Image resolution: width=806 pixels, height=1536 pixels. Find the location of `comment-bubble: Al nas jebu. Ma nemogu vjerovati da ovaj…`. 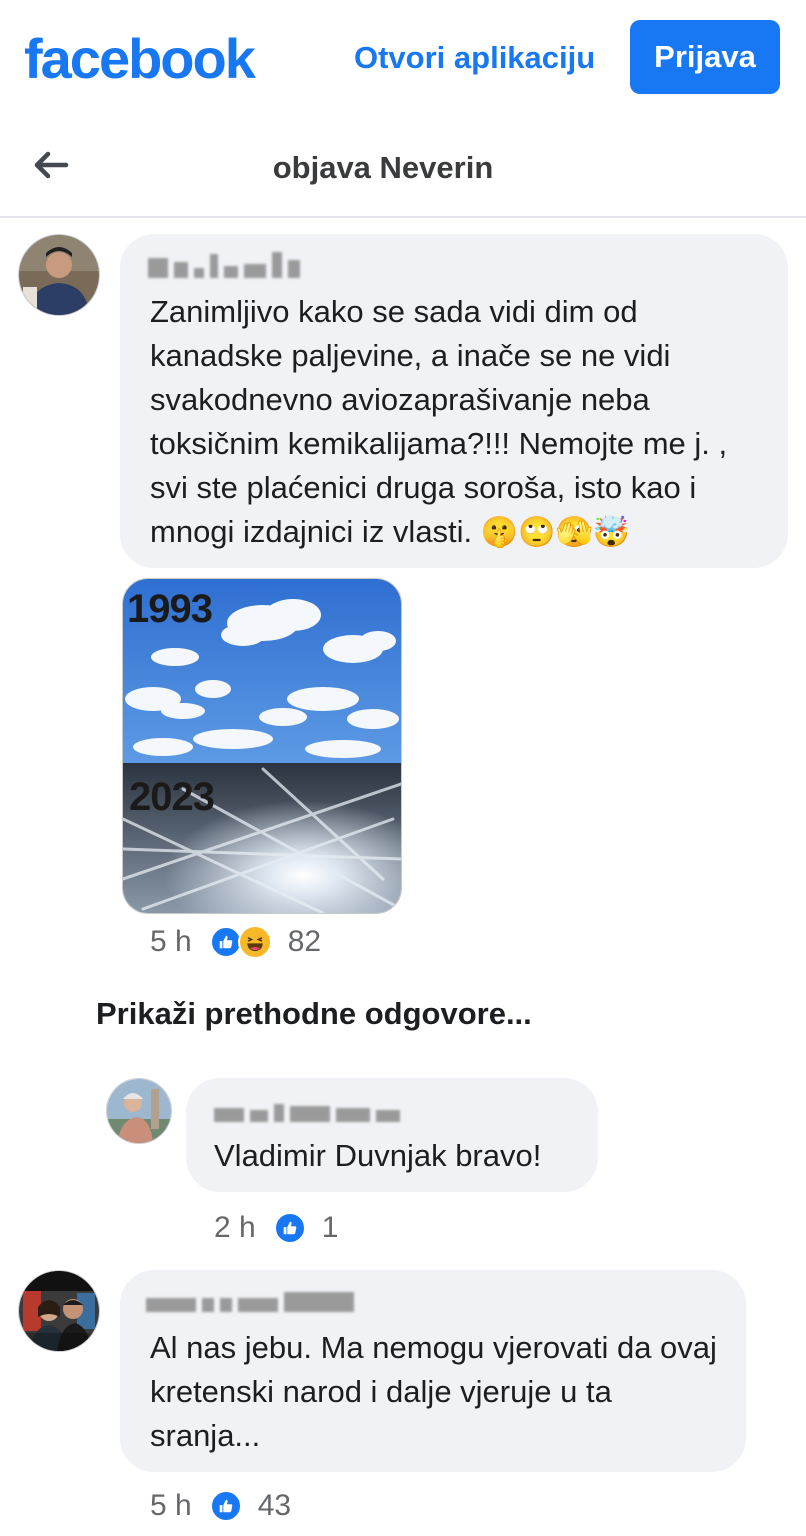

comment-bubble: Al nas jebu. Ma nemogu vjerovati da ovaj… is located at coordinates (433, 1371).